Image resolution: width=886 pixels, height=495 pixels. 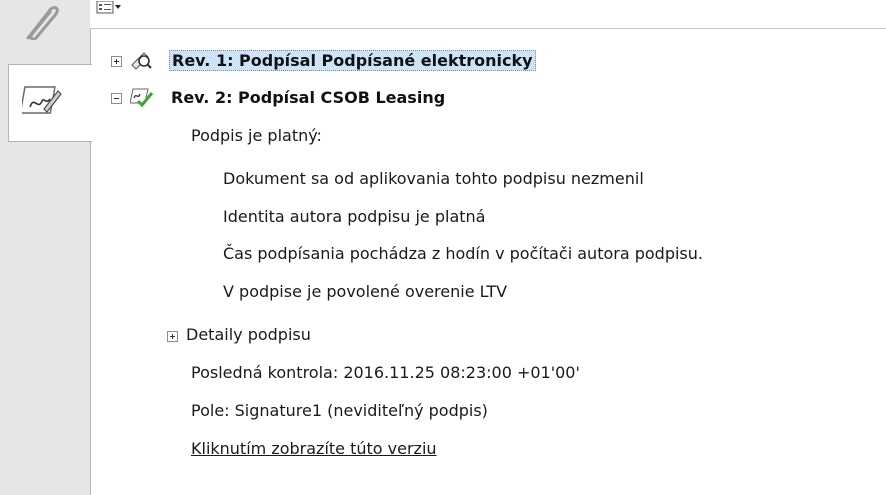 I want to click on signature-status: Podpis je platný:, so click(x=256, y=141).